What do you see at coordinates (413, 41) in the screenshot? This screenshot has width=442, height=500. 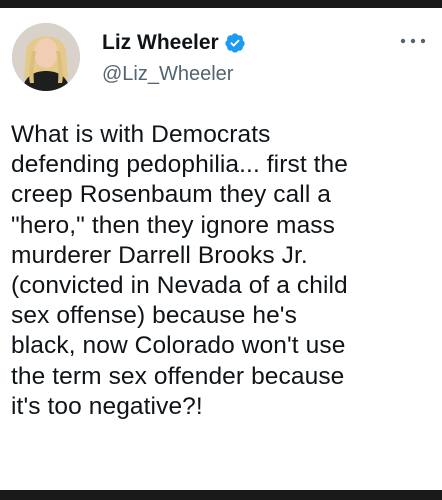 I see `more-options-icon` at bounding box center [413, 41].